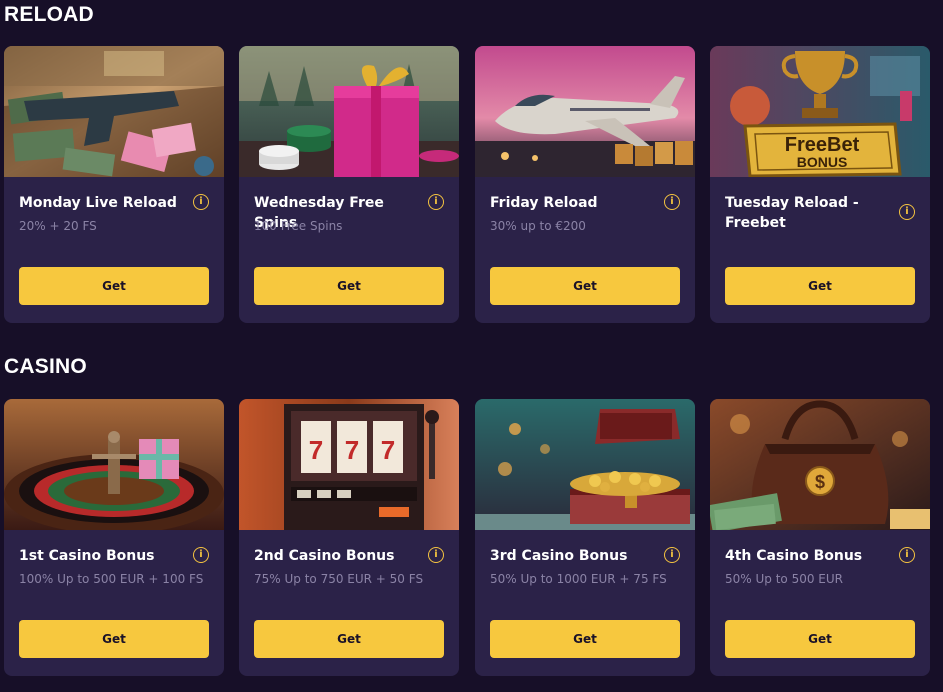  What do you see at coordinates (578, 579) in the screenshot?
I see `card-subtitle: 50% Up to 1000 EUR + 75 FS` at bounding box center [578, 579].